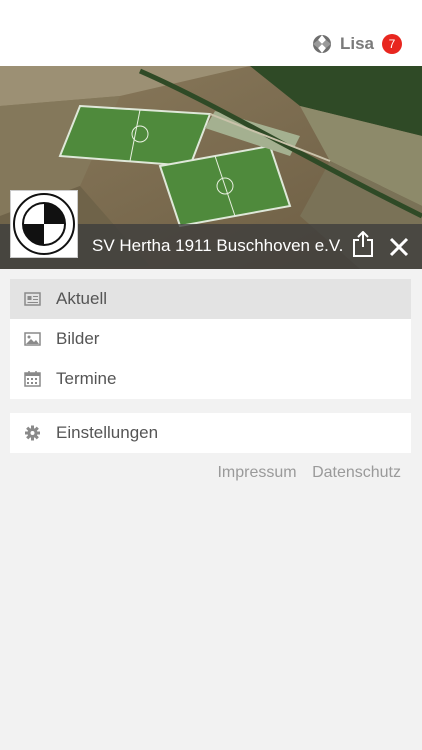 Image resolution: width=422 pixels, height=750 pixels. I want to click on app-logo-icon, so click(321, 44).